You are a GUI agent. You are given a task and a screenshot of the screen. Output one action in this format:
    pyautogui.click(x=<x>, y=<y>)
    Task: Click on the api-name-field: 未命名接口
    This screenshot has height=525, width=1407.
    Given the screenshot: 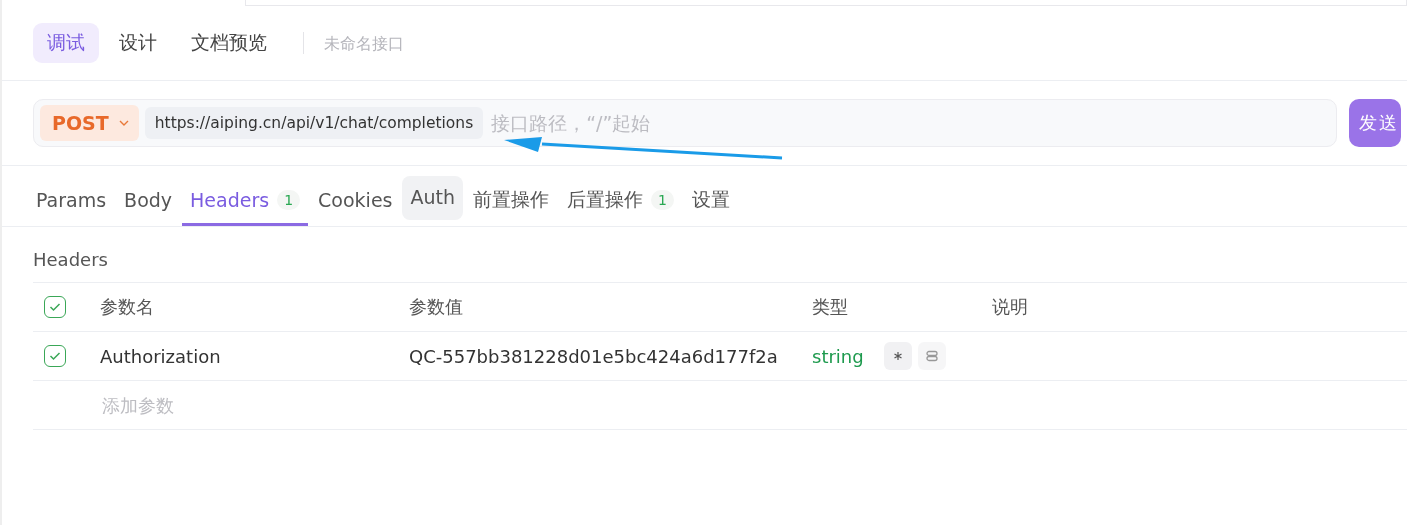 What is the action you would take?
    pyautogui.click(x=474, y=43)
    